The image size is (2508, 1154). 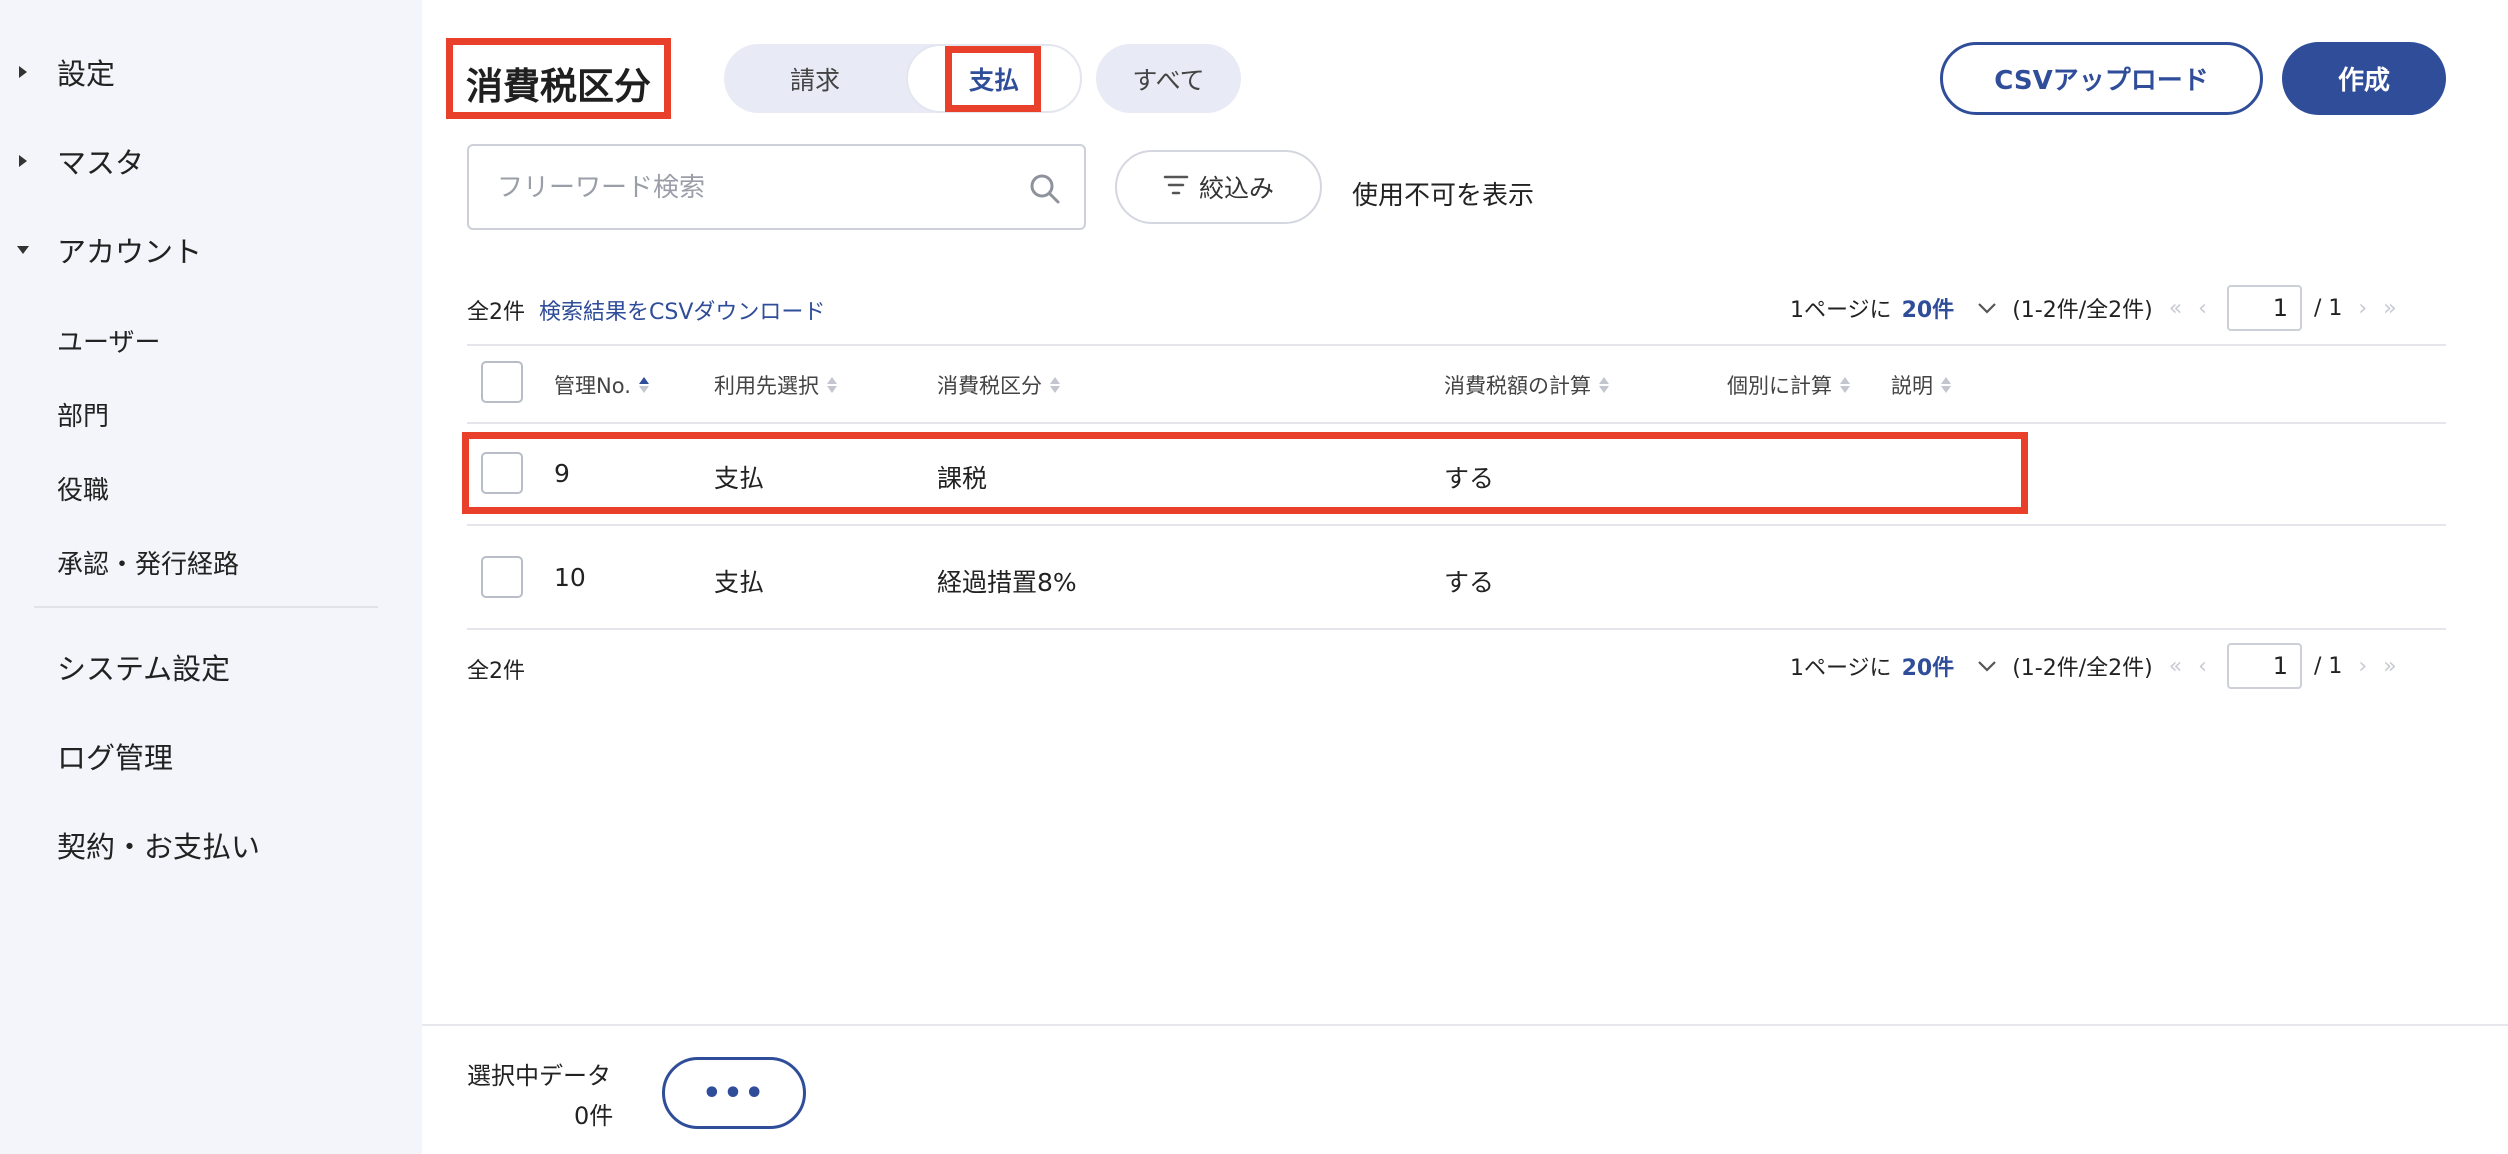 What do you see at coordinates (1007, 582) in the screenshot?
I see `cell-category: 経過措置8%` at bounding box center [1007, 582].